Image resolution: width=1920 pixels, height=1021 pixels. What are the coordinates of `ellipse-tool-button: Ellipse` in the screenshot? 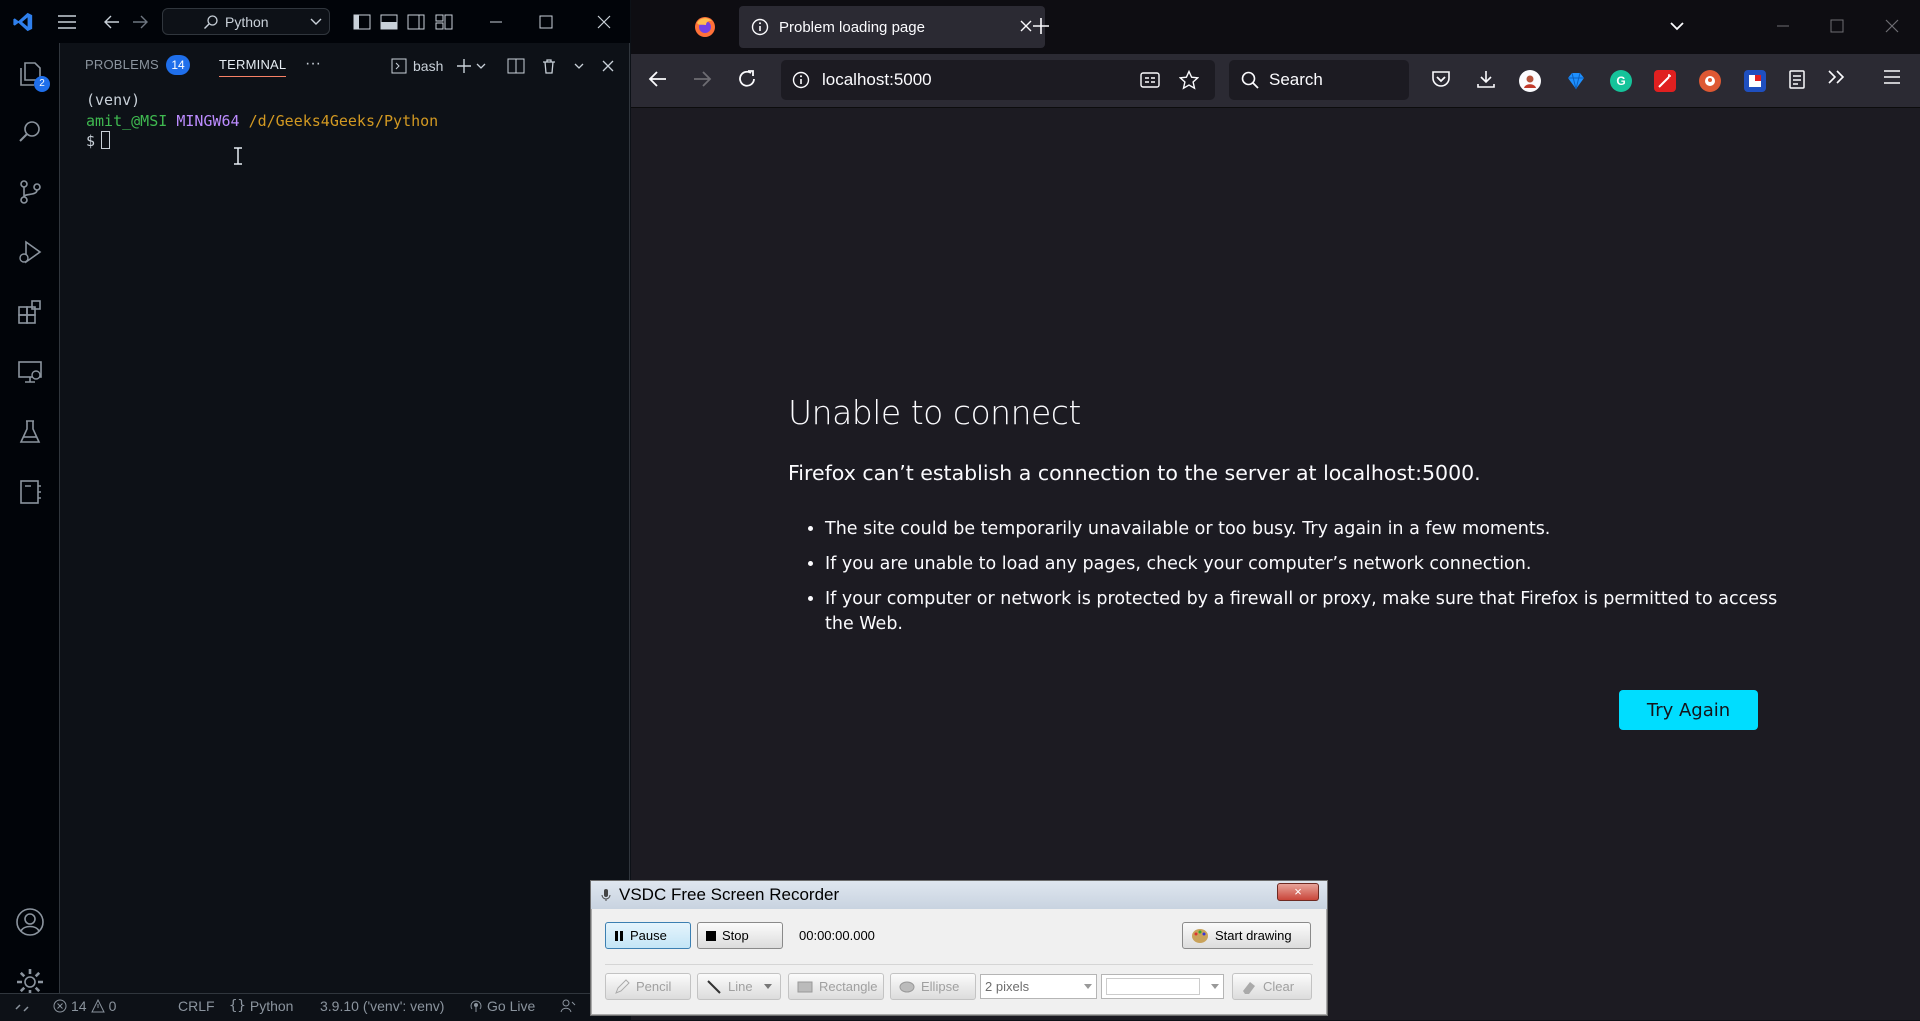 It's located at (933, 986).